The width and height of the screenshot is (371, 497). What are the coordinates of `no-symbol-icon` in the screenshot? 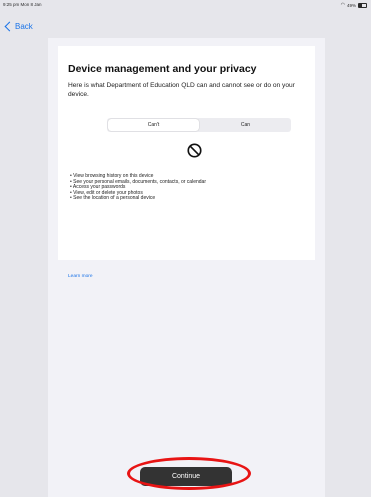 It's located at (194, 150).